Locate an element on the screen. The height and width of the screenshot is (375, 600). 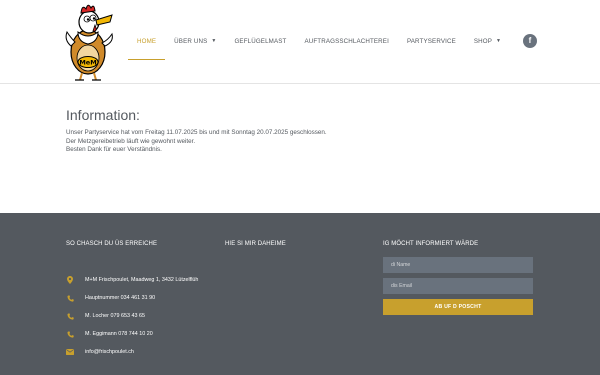
nav-item-auftragsschlachterei: AUFTRAGSSCHLACHTEREI is located at coordinates (346, 47).